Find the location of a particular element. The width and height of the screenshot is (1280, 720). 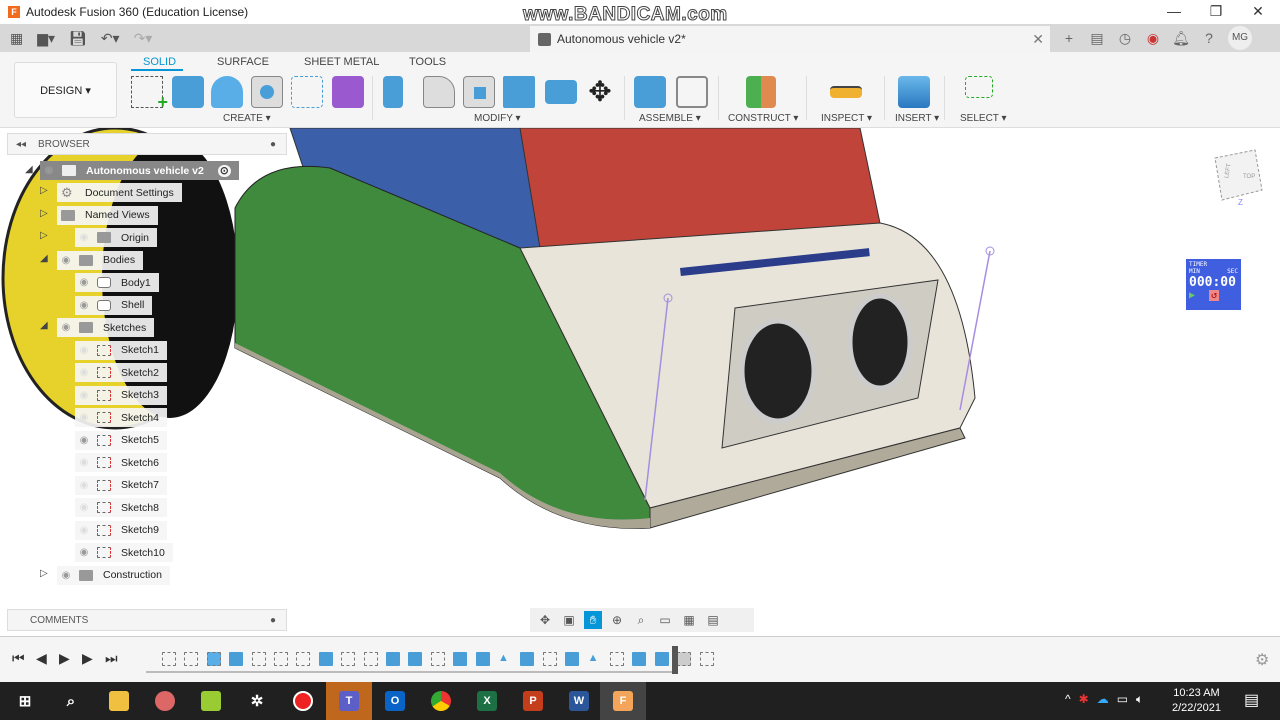

tree-root: ◉ Autonomous vehicle v2 ⊙ is located at coordinates (139, 170).